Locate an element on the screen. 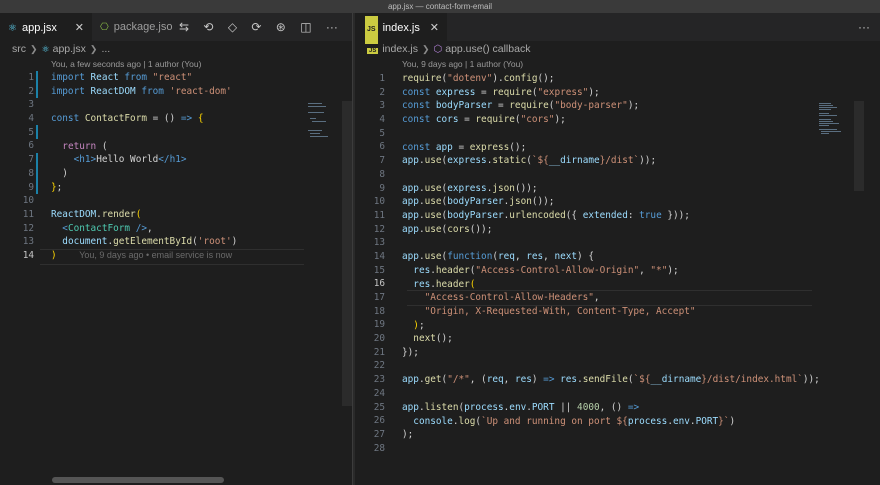 This screenshot has height=485, width=880. window-title: app.jsx — contact-form-email is located at coordinates (440, 6).